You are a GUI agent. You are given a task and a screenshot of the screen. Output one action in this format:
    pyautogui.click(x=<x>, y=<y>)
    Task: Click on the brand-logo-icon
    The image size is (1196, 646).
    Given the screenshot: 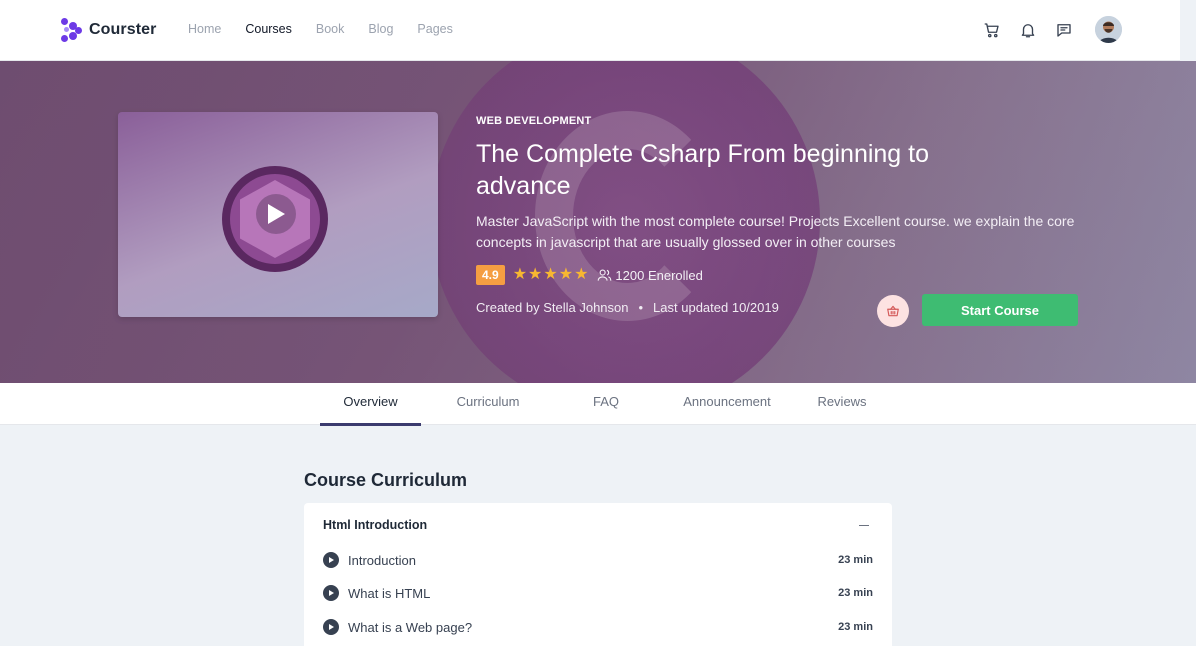 What is the action you would take?
    pyautogui.click(x=72, y=30)
    